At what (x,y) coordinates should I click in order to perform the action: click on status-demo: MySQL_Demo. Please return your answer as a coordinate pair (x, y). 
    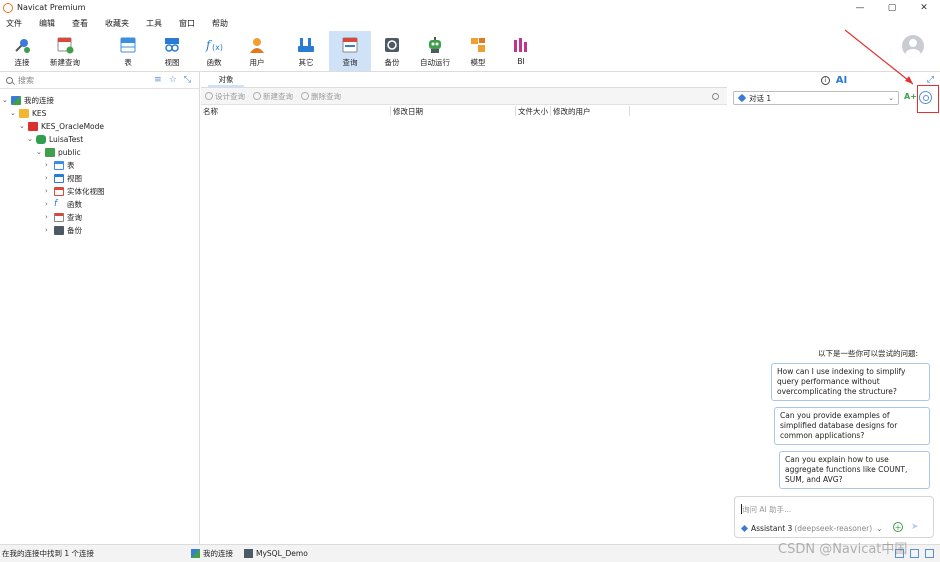
    Looking at the image, I should click on (276, 553).